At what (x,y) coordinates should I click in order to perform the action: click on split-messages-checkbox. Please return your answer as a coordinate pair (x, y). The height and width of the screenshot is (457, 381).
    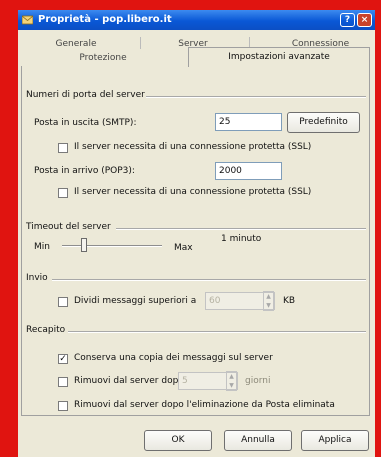
    Looking at the image, I should click on (63, 302).